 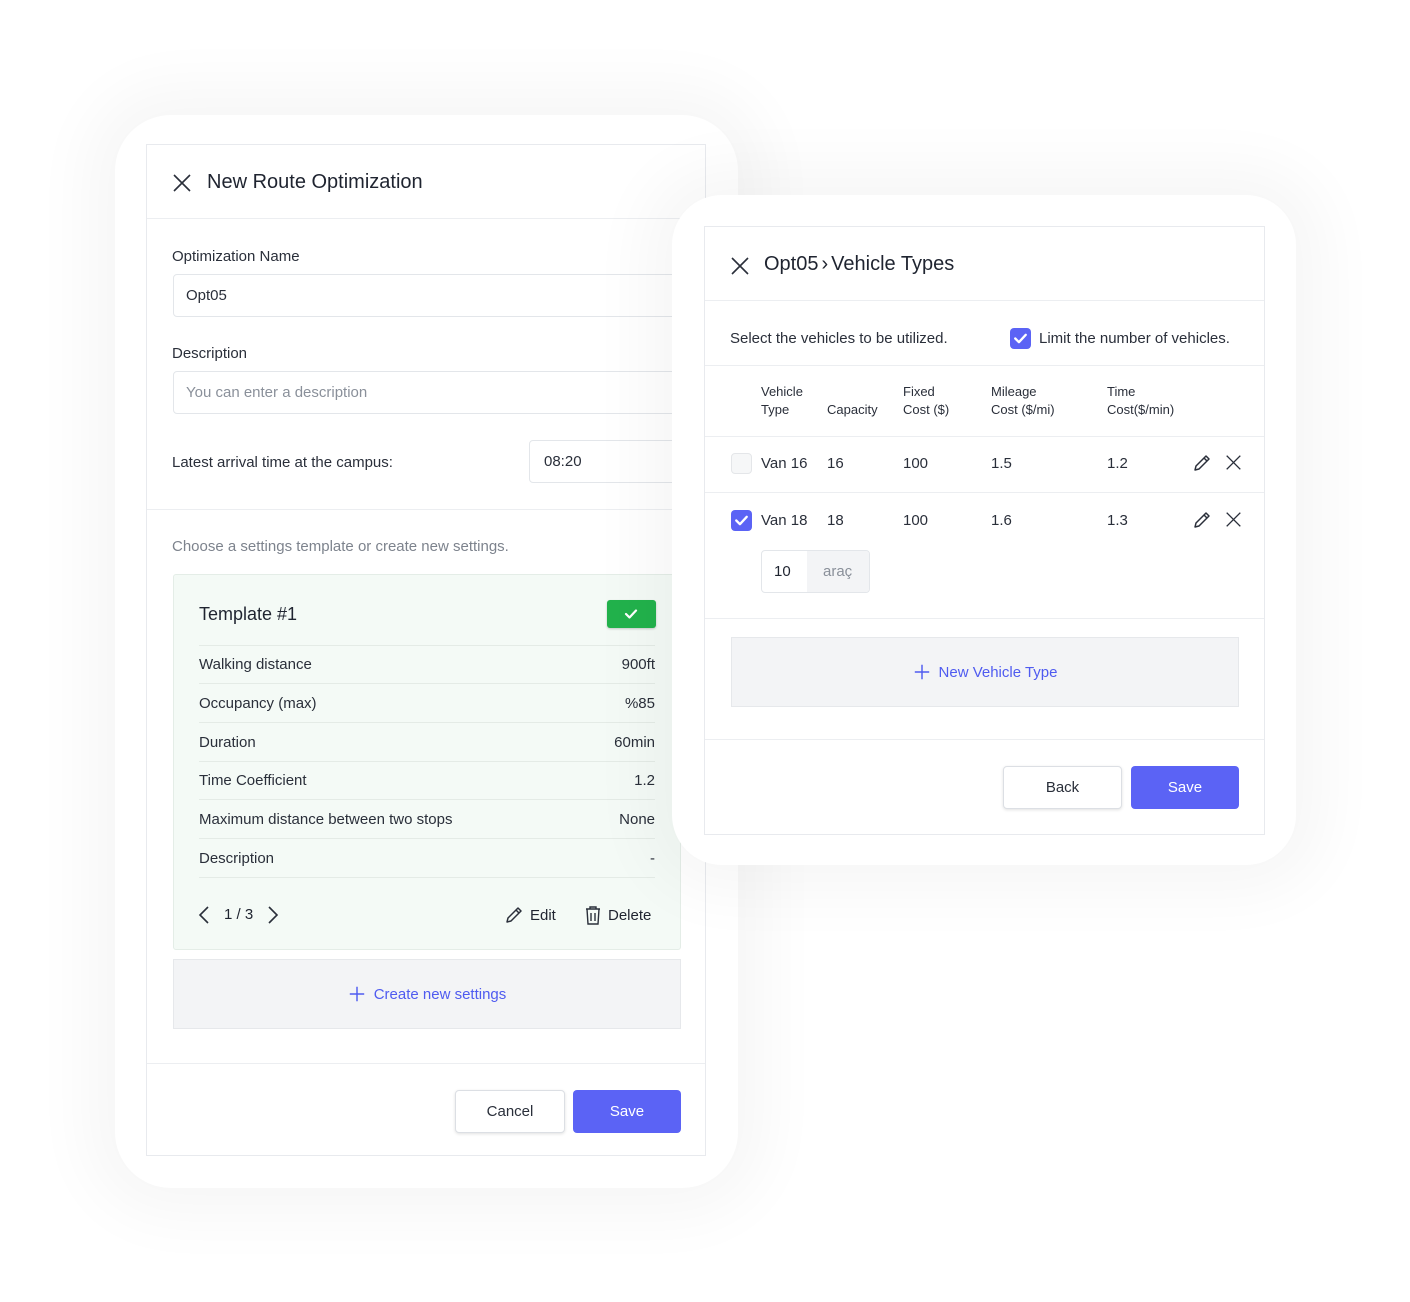 I want to click on new-vehicle-label: New Vehicle Type, so click(x=998, y=672).